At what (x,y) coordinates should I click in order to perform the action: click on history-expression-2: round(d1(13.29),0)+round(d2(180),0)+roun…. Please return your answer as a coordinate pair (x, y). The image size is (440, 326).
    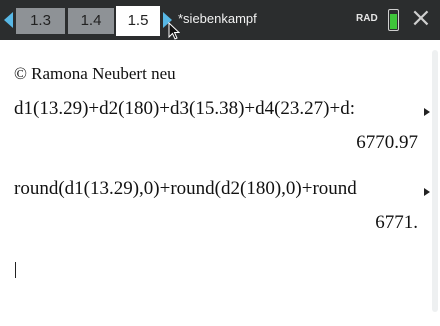
    Looking at the image, I should click on (185, 189).